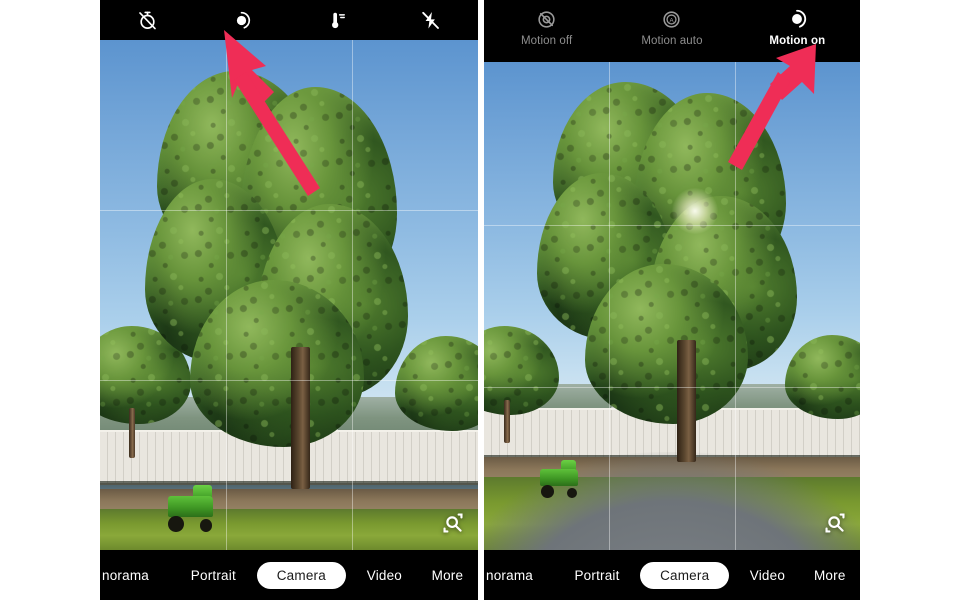 This screenshot has width=960, height=600. I want to click on motion-auto-icon: A, so click(671, 19).